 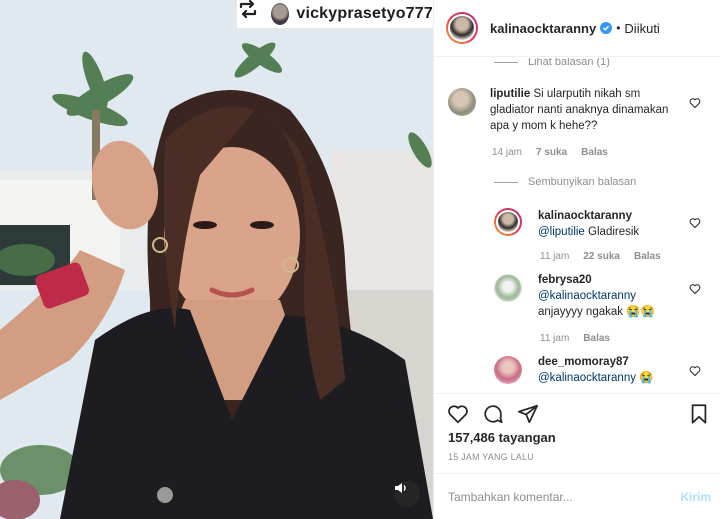 I want to click on reply-username: dee_momoray87, so click(x=613, y=362).